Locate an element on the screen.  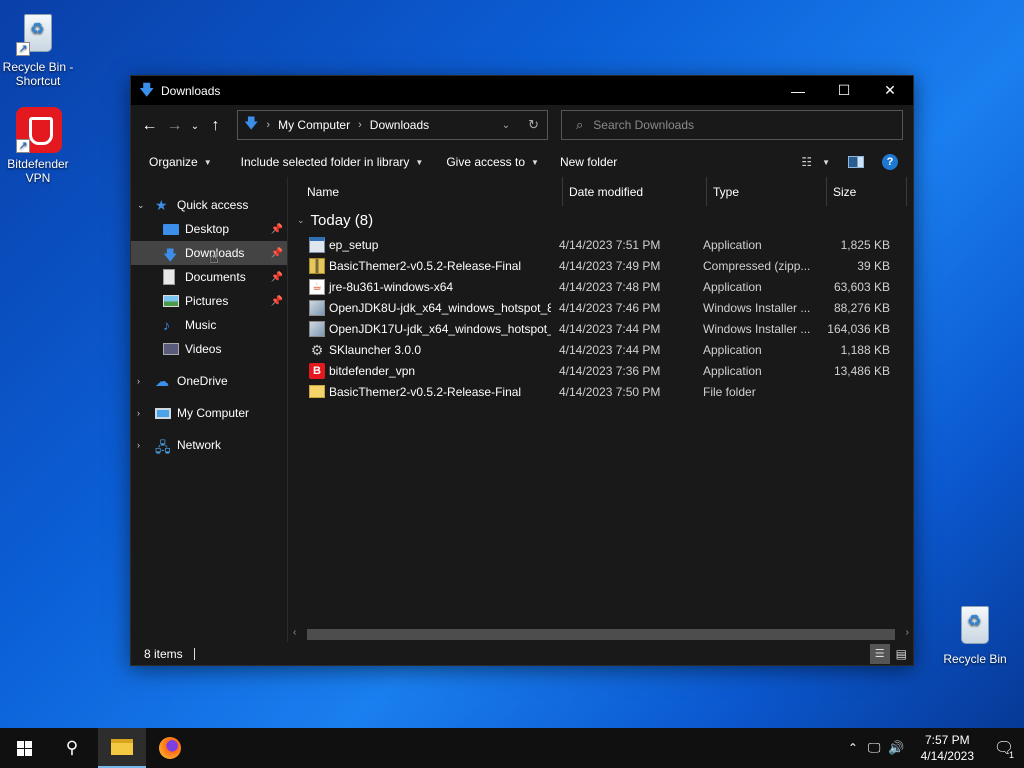
desktop-icon-bitdefender-vpn: ↗ Bitdefender VPN is located at coordinates (38, 145).